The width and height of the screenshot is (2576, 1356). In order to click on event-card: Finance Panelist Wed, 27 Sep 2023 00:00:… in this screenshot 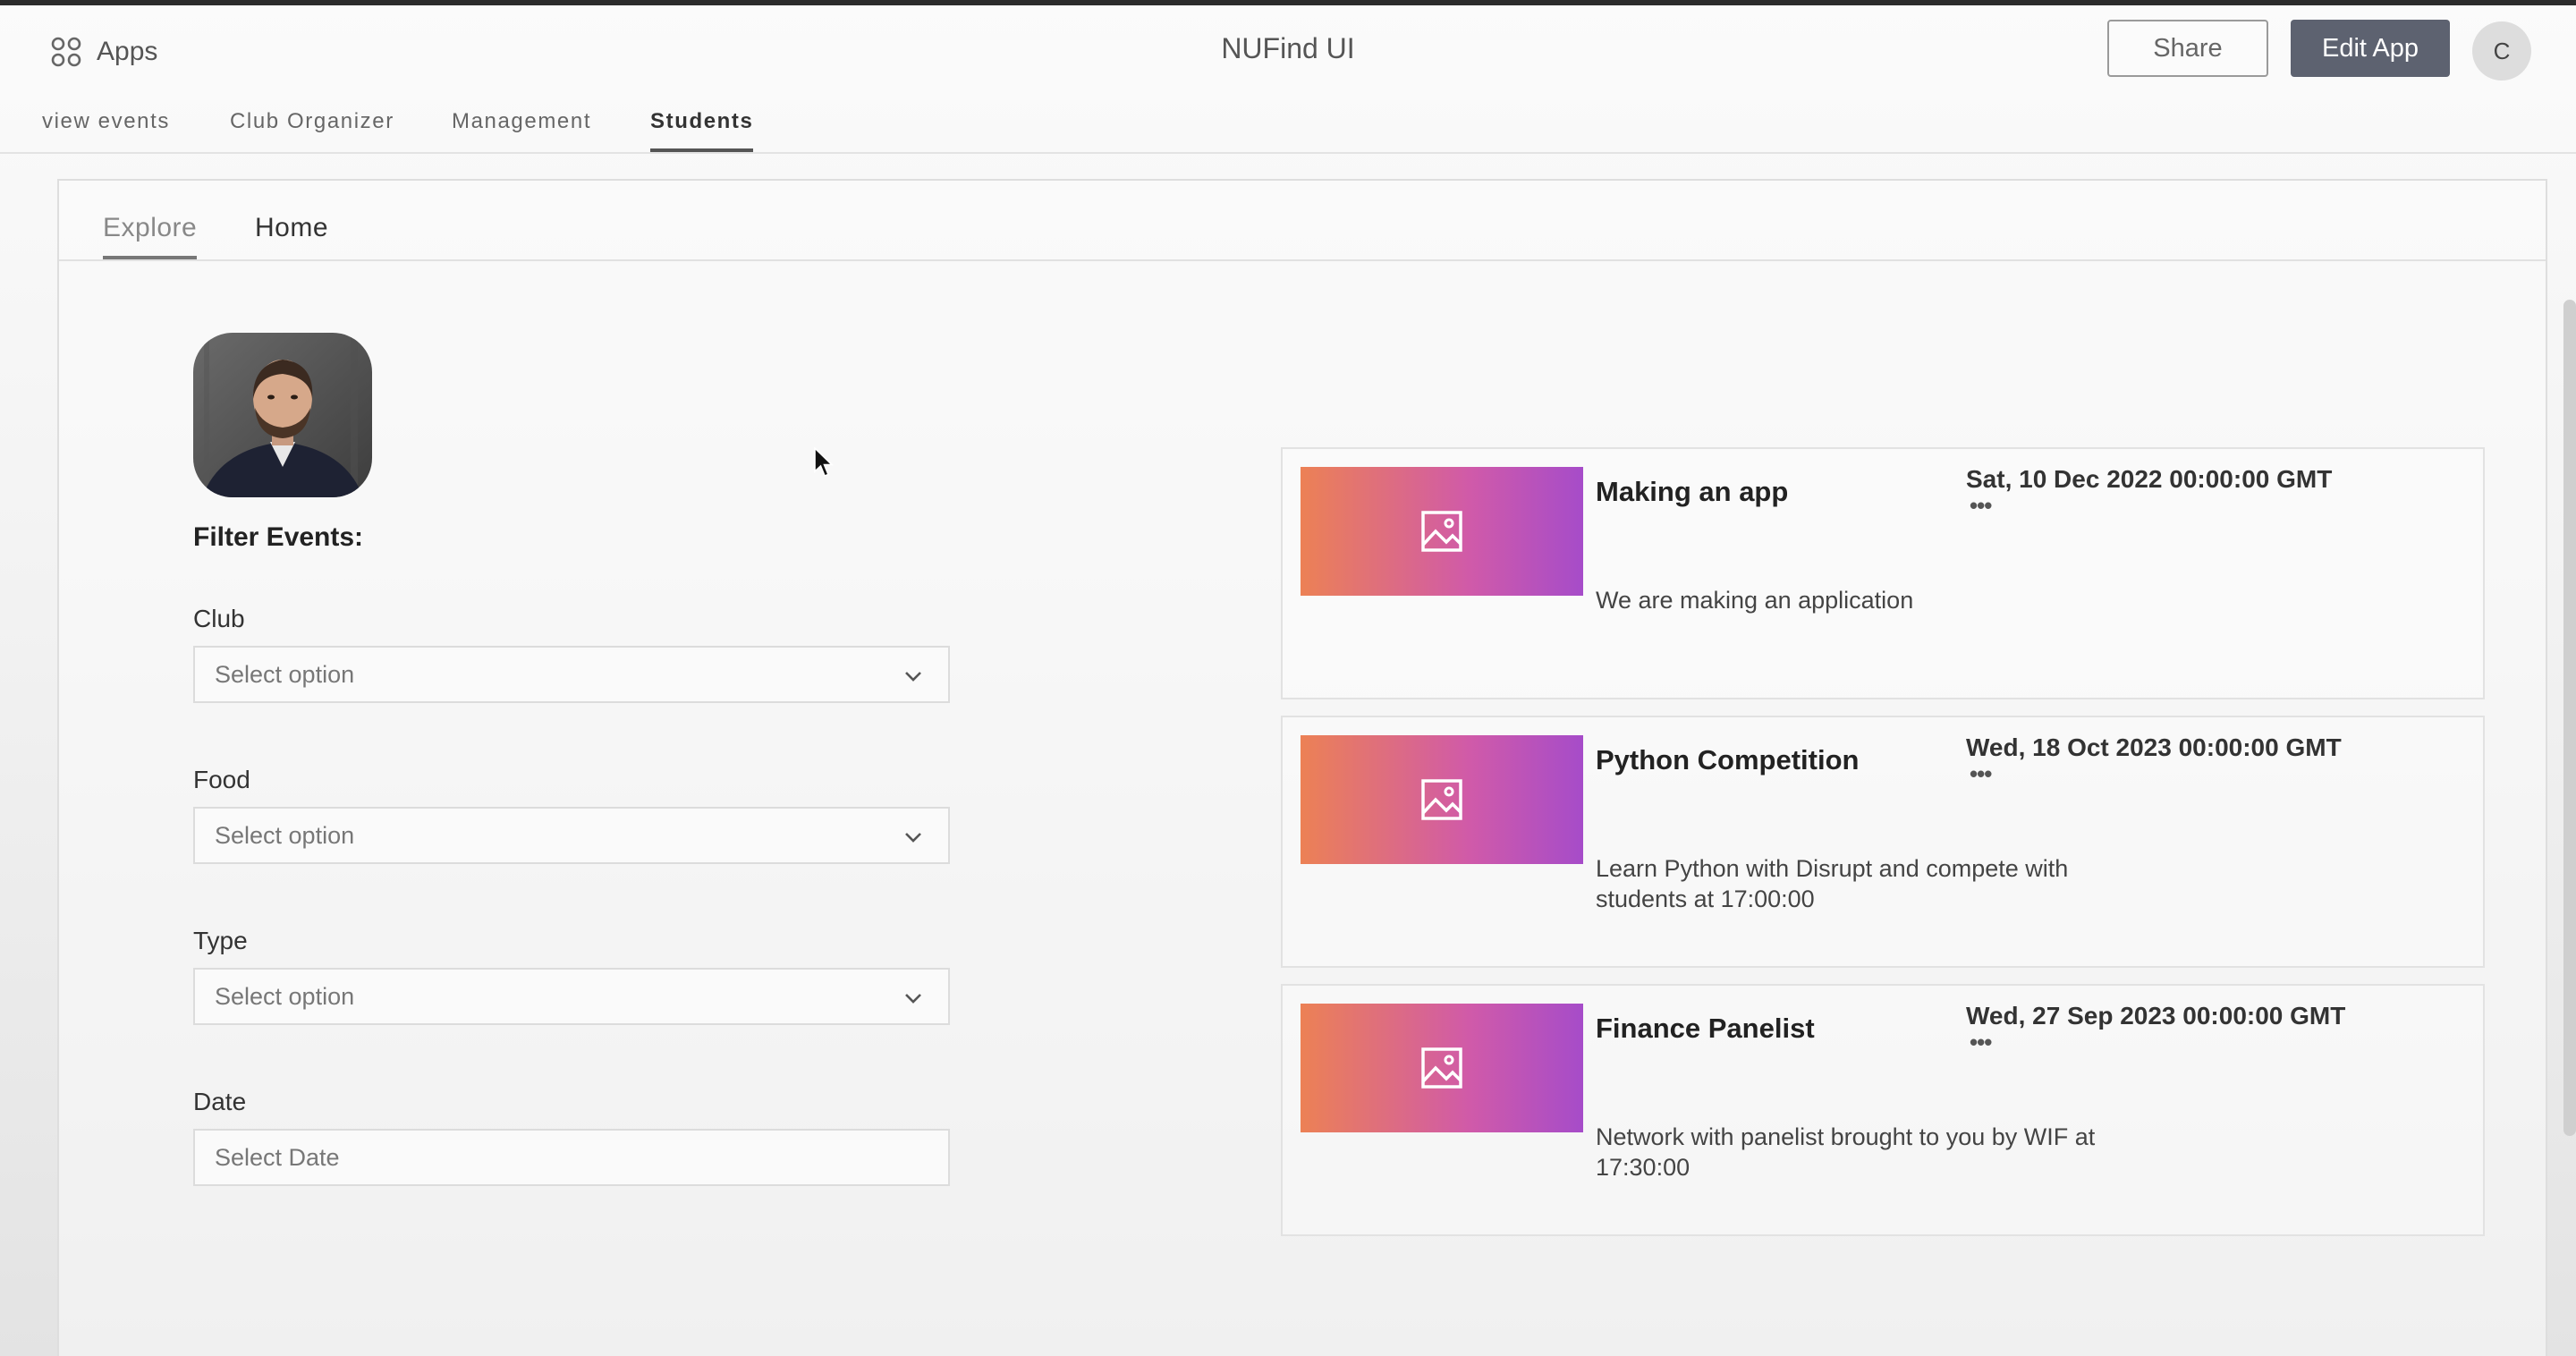, I will do `click(1883, 1110)`.